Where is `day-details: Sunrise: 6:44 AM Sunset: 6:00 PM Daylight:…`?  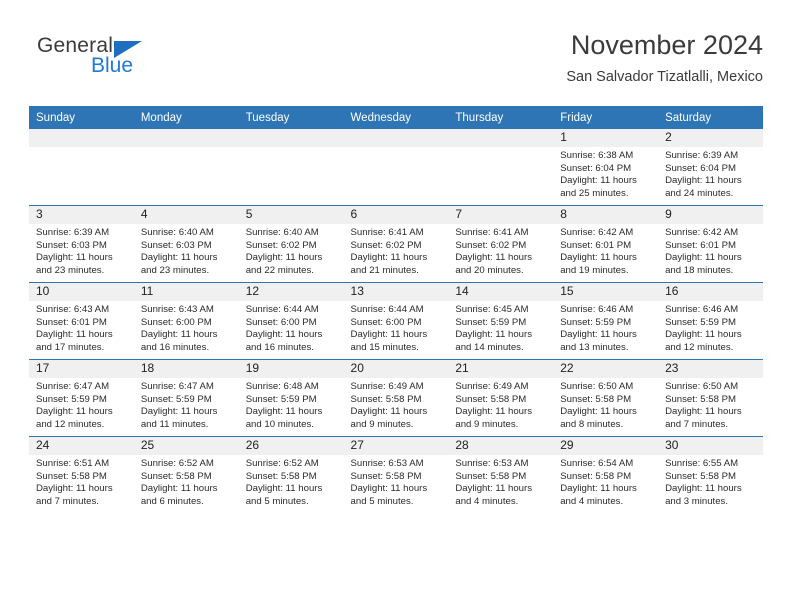 day-details: Sunrise: 6:44 AM Sunset: 6:00 PM Daylight:… is located at coordinates (396, 327).